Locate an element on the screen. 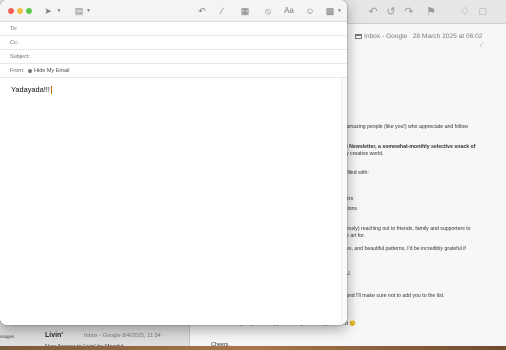  message-date: 28 March 2025 at 06:02 is located at coordinates (447, 36).